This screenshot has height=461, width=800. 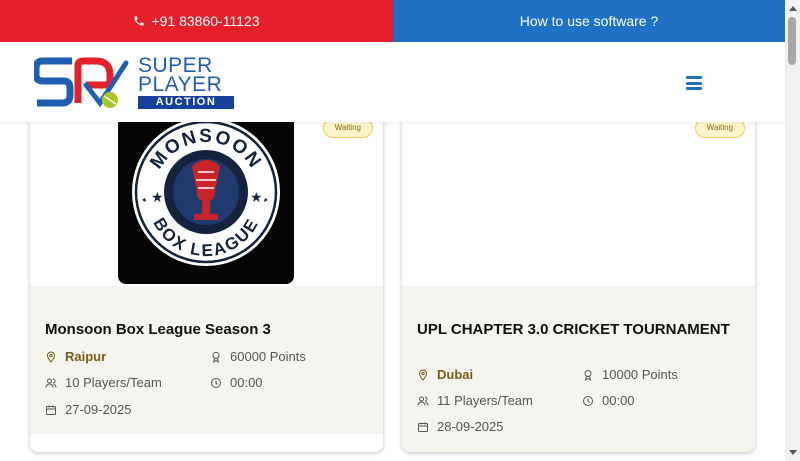 What do you see at coordinates (455, 374) in the screenshot?
I see `city-label: Dubai` at bounding box center [455, 374].